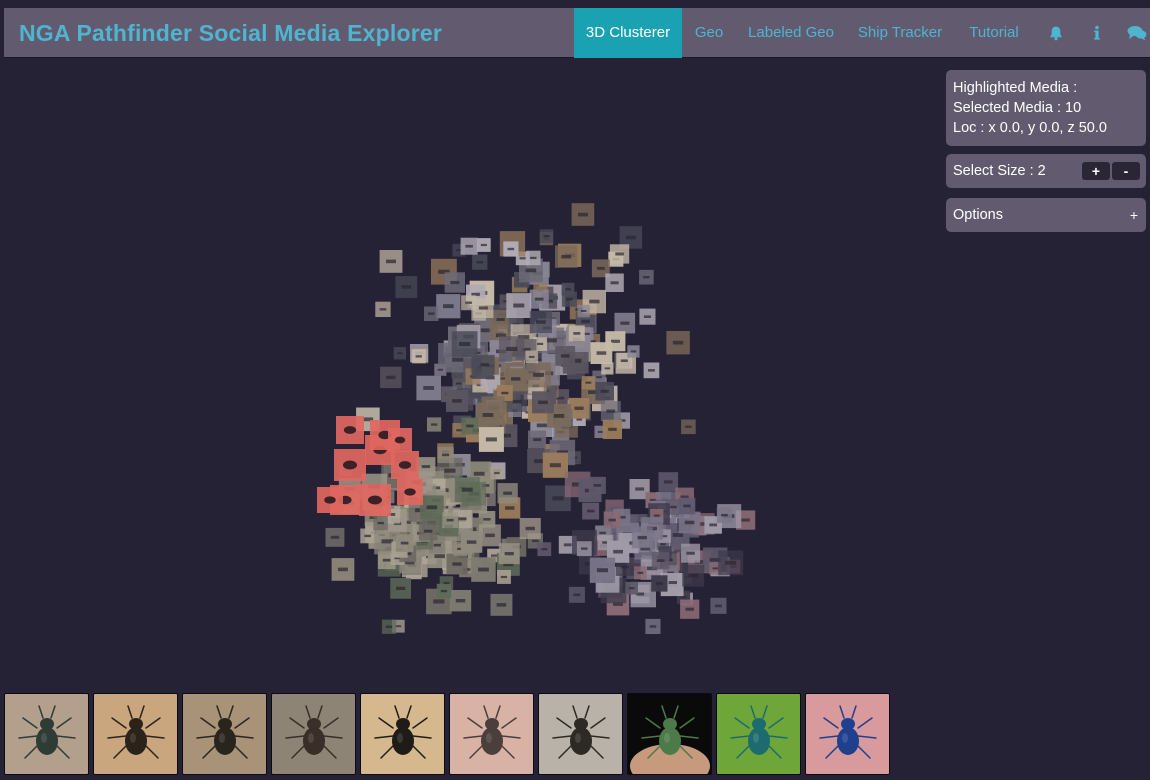 The image size is (1150, 780). What do you see at coordinates (1126, 171) in the screenshot?
I see `size-decrease-button: -` at bounding box center [1126, 171].